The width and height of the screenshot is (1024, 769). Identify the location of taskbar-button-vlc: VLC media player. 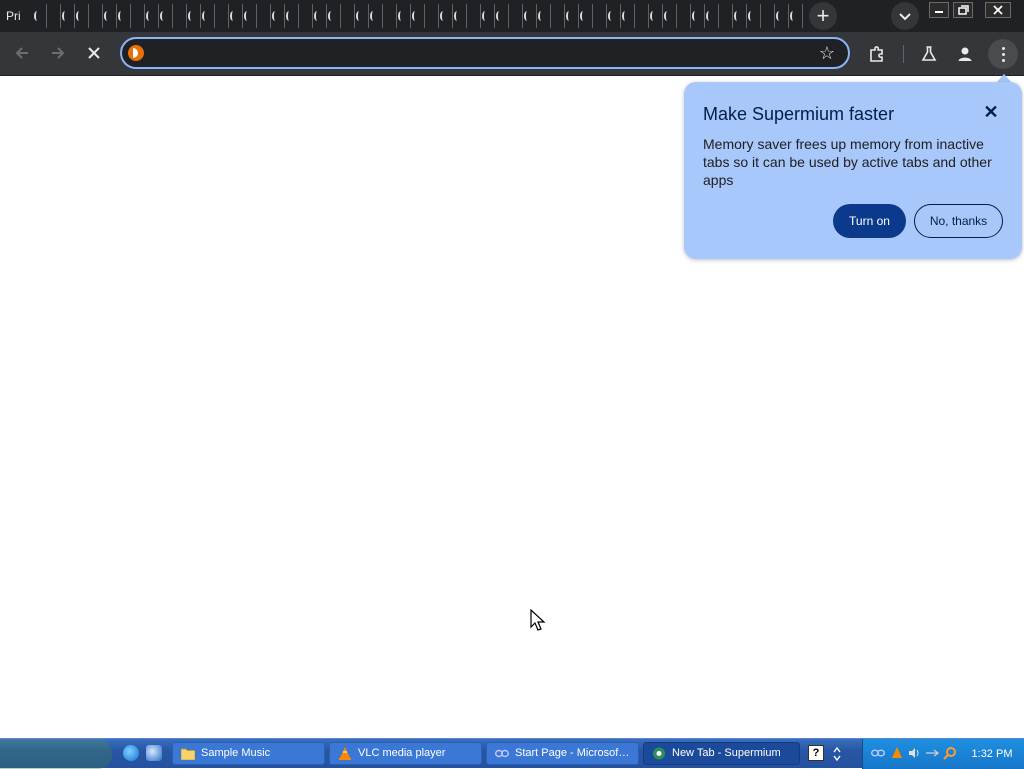
(405, 753).